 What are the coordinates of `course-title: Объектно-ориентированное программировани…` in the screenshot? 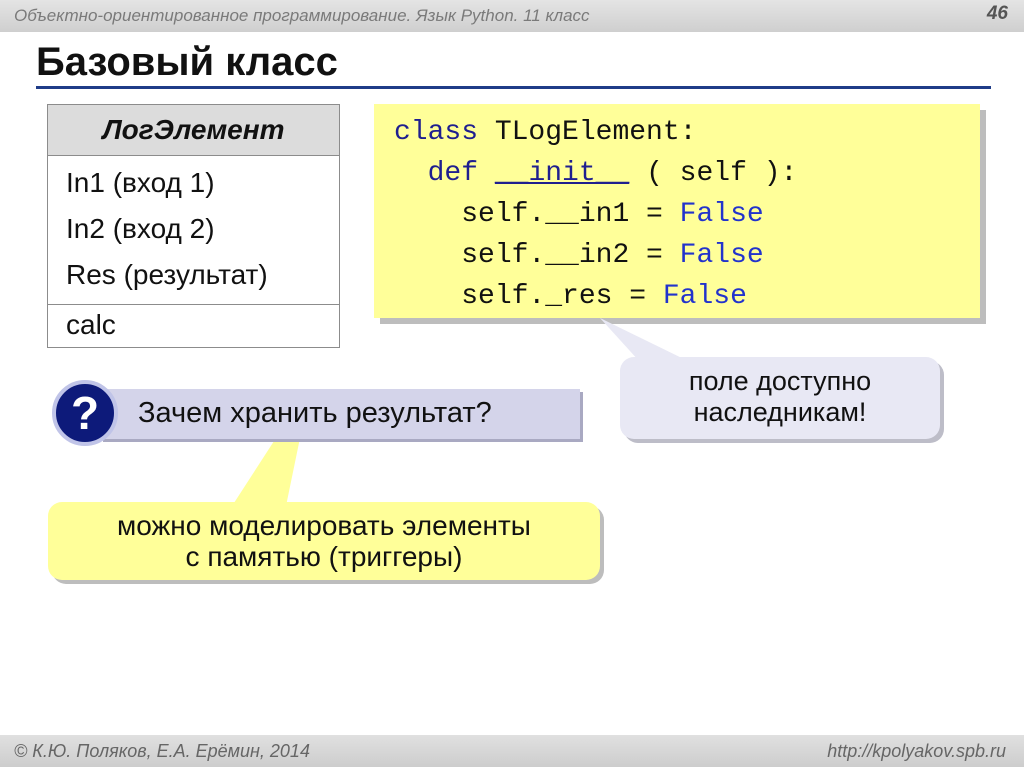 It's located at (302, 15).